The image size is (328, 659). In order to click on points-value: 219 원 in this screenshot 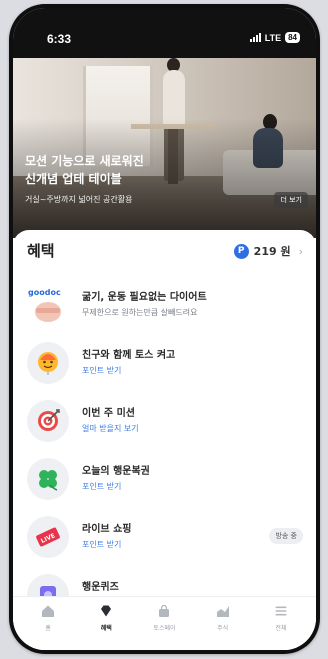, I will do `click(272, 251)`.